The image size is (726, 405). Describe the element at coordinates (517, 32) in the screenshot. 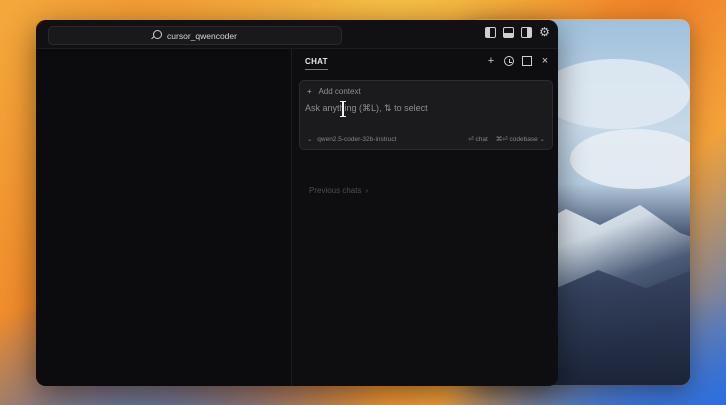

I see `title-bar-actions: ⚙` at that location.